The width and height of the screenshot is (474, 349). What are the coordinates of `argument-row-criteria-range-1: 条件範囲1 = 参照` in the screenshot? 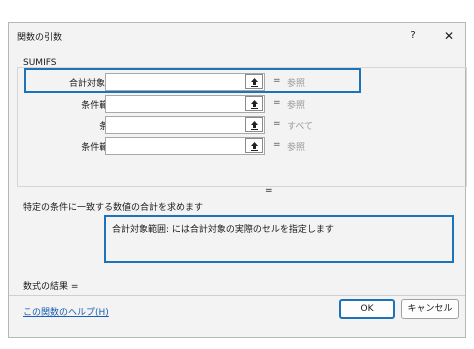 It's located at (187, 104).